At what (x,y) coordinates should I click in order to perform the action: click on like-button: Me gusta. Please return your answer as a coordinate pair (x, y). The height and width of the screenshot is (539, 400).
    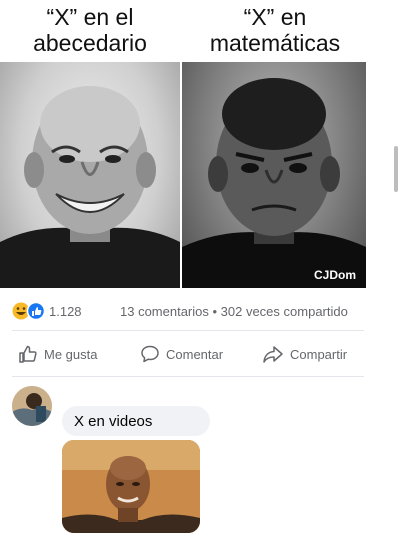
    Looking at the image, I should click on (57, 354).